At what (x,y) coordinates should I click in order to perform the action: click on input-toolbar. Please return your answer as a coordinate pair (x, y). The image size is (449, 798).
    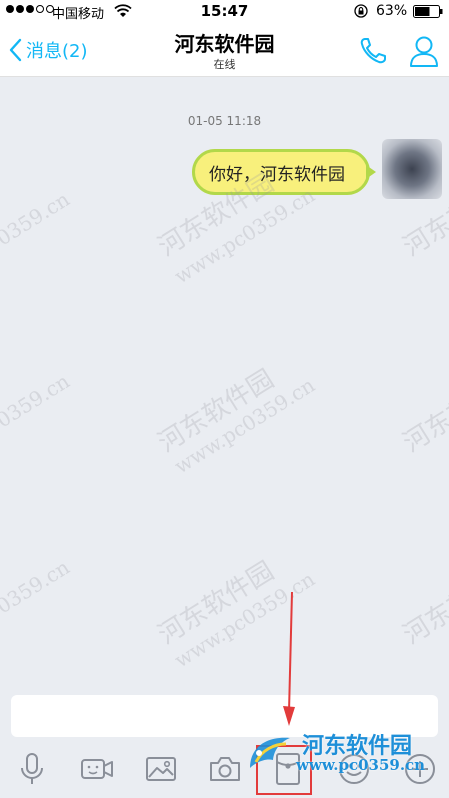
    Looking at the image, I should click on (224, 771).